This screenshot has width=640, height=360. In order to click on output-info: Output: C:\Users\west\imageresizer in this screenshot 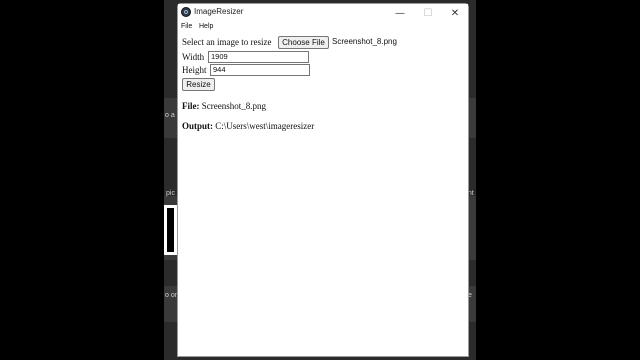, I will do `click(248, 126)`.